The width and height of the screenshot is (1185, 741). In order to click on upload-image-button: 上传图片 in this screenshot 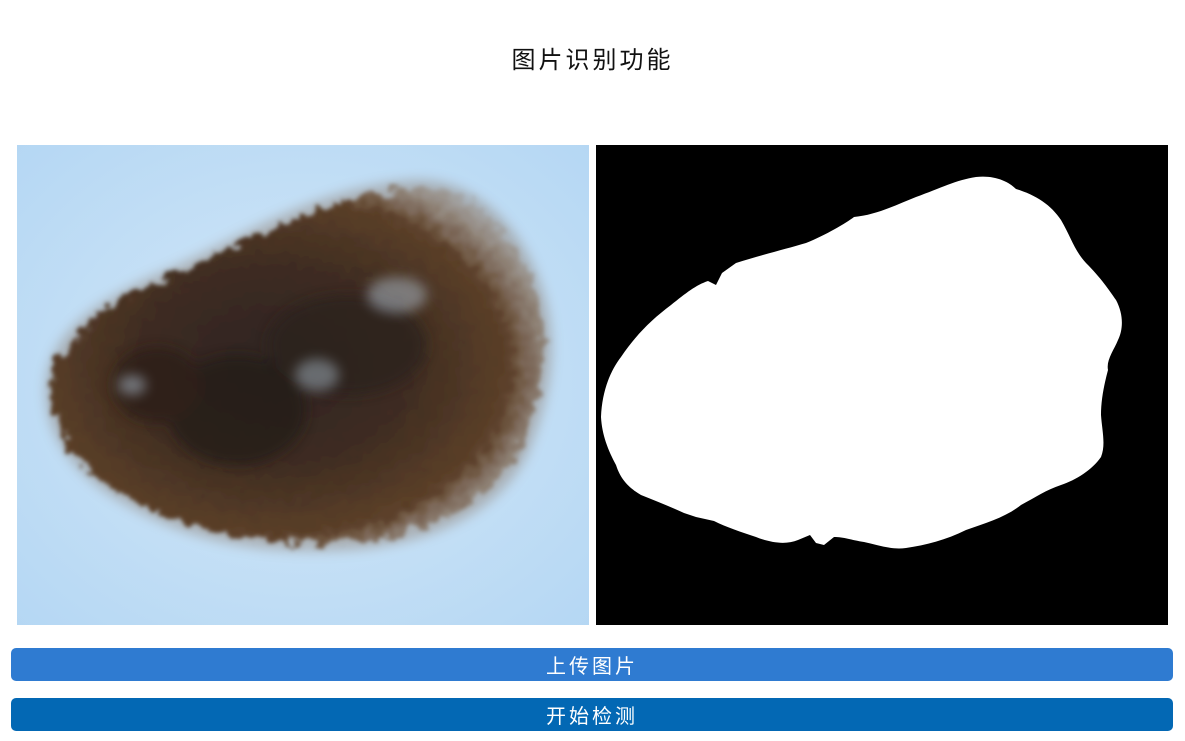, I will do `click(592, 664)`.